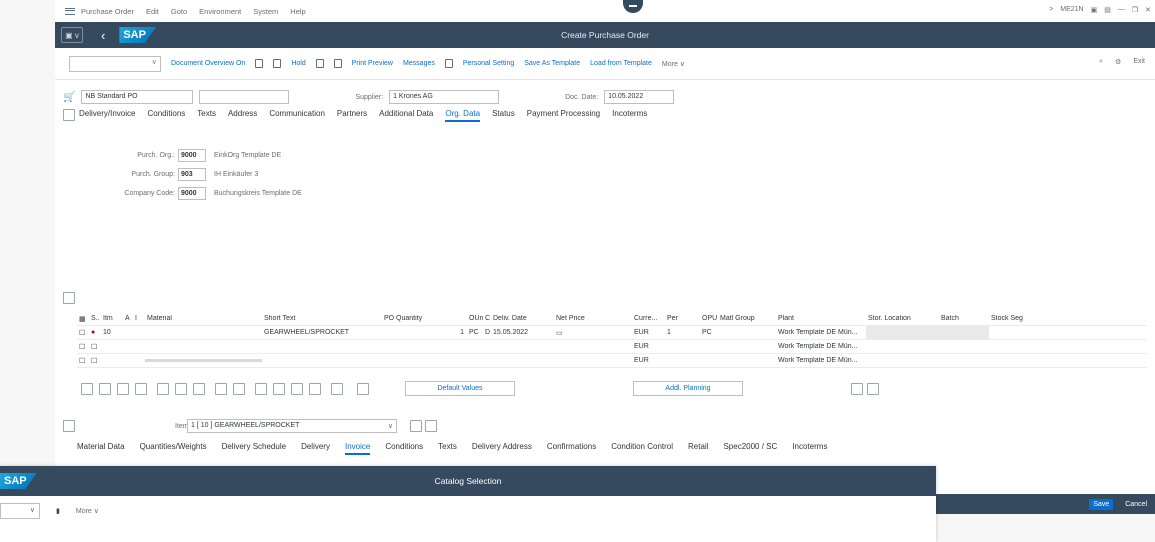 Image resolution: width=1155 pixels, height=542 pixels. What do you see at coordinates (322, 318) in the screenshot?
I see `col-short-text: Short Text` at bounding box center [322, 318].